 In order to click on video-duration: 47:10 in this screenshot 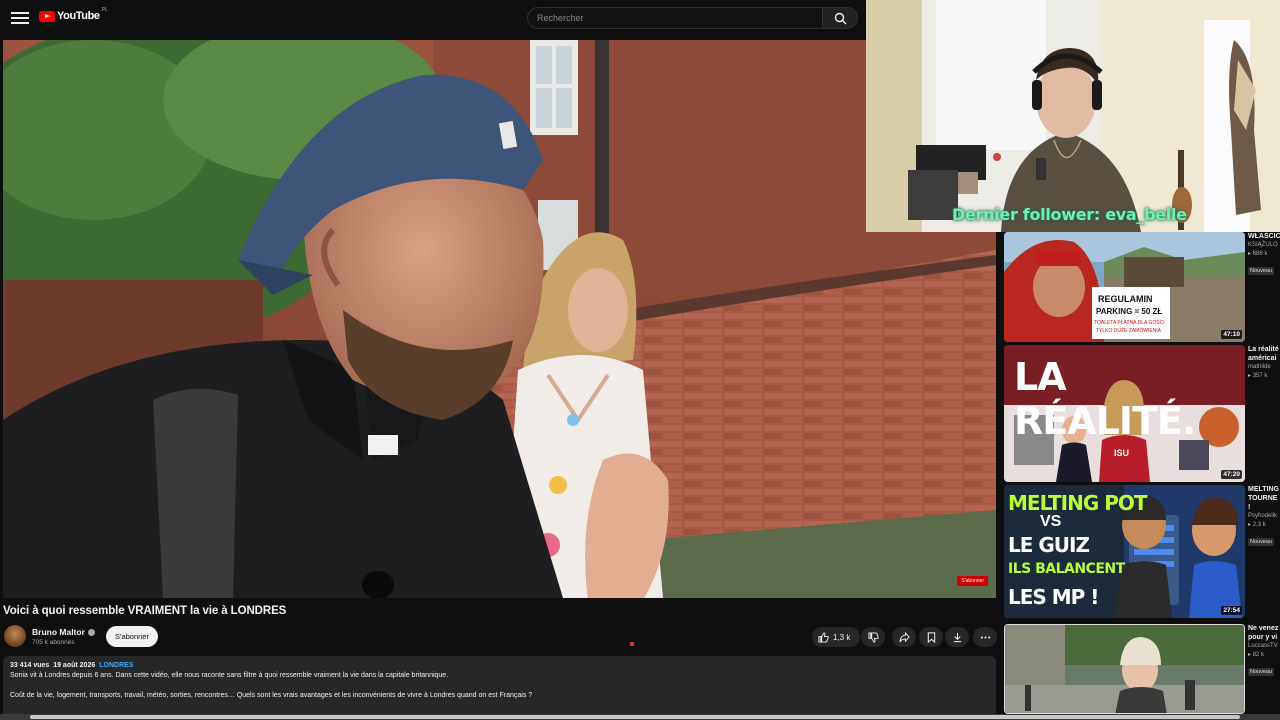, I will do `click(1231, 334)`.